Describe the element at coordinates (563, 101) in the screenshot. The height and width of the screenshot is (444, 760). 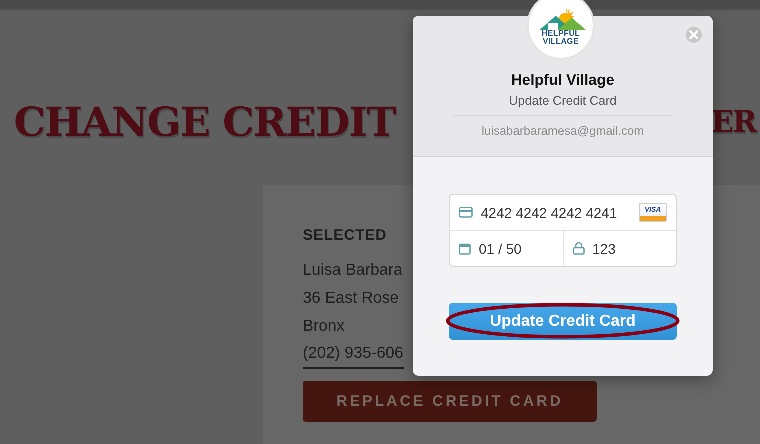
I see `dialog-subtitle: Update Credit Card` at that location.